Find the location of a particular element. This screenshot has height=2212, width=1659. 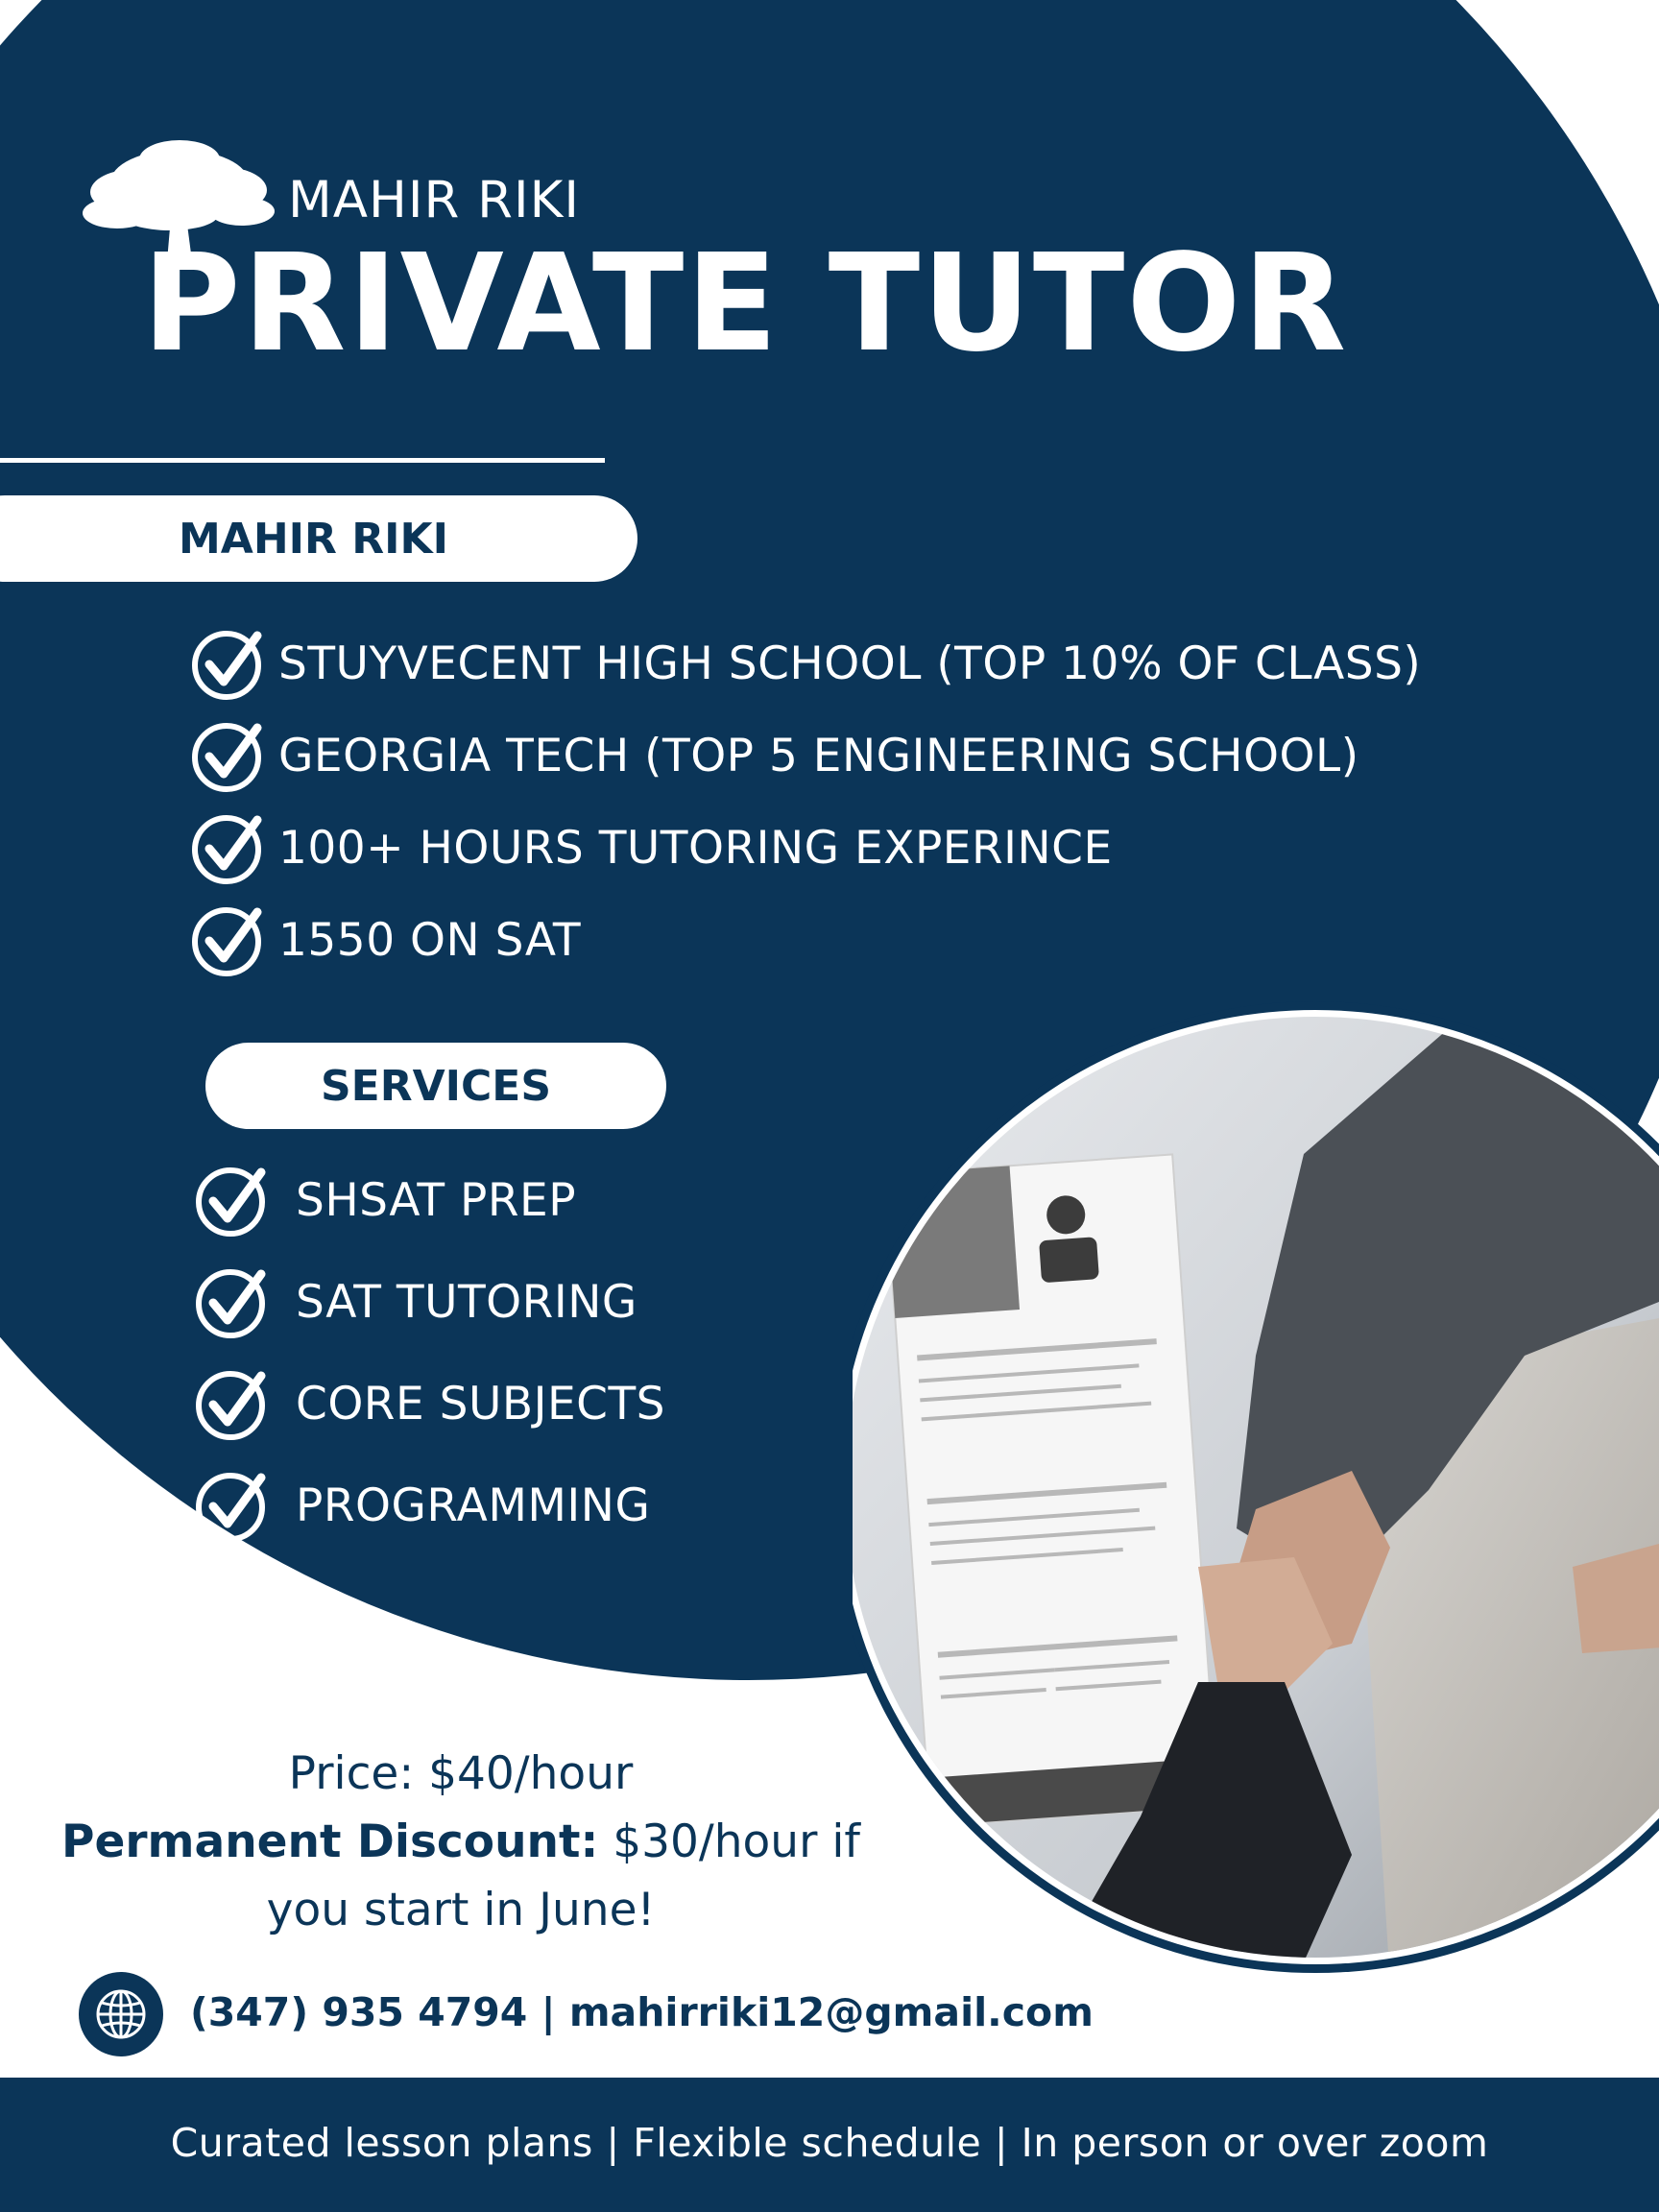

credentials-heading-pill: MAHIR RIKI is located at coordinates (318, 539).